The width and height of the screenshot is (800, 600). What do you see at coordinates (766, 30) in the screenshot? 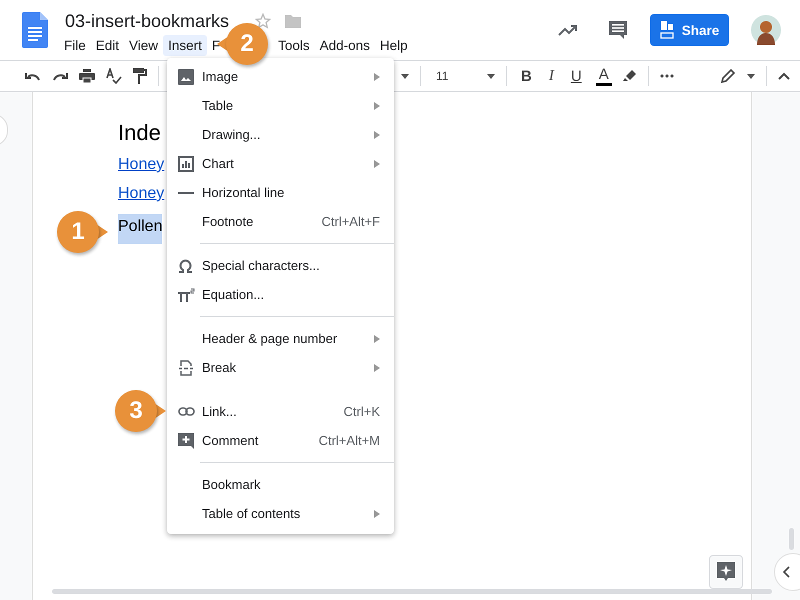
I see `avatar-icon` at bounding box center [766, 30].